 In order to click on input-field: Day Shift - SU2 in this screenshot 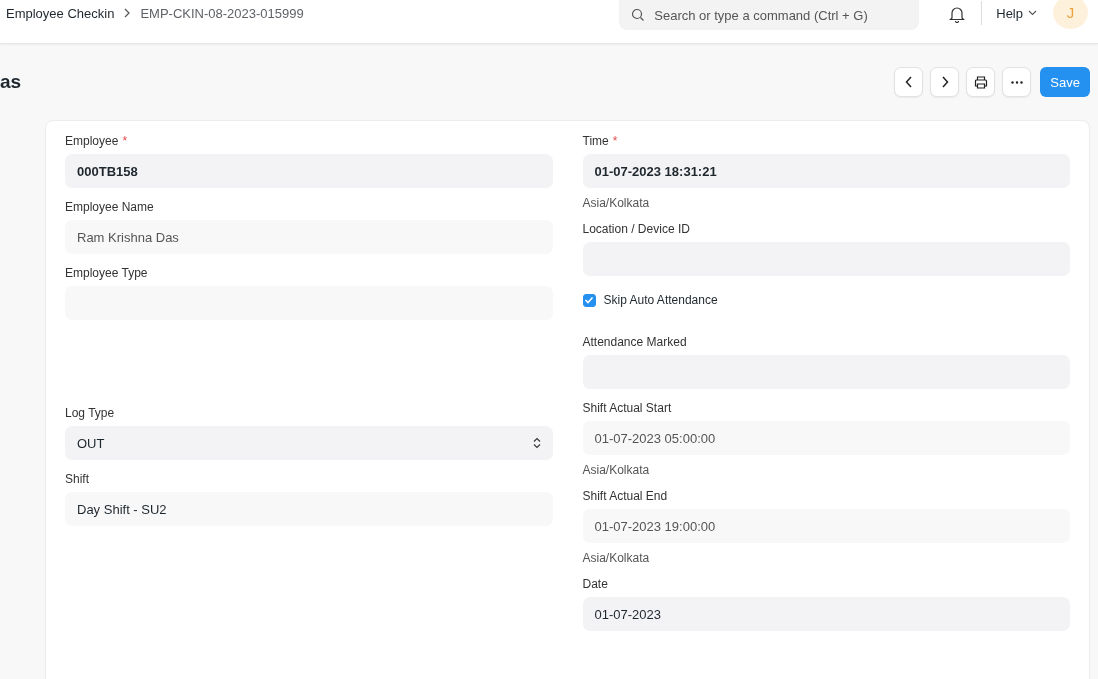, I will do `click(309, 509)`.